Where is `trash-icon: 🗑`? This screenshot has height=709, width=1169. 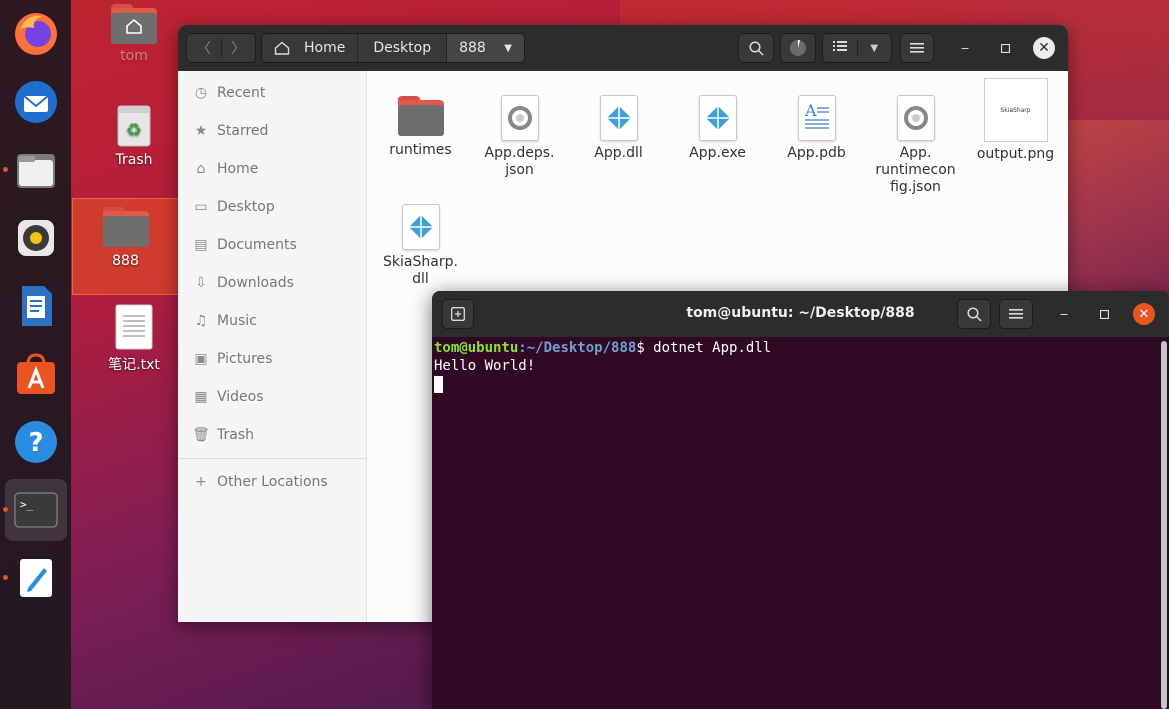 trash-icon: 🗑 is located at coordinates (201, 435).